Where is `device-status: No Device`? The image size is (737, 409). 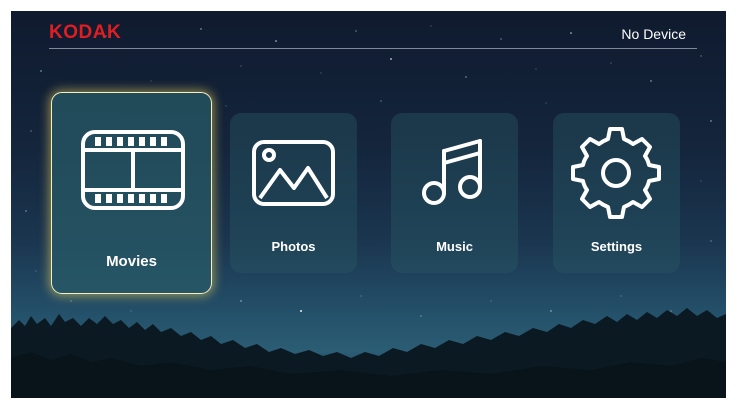
device-status: No Device is located at coordinates (653, 34).